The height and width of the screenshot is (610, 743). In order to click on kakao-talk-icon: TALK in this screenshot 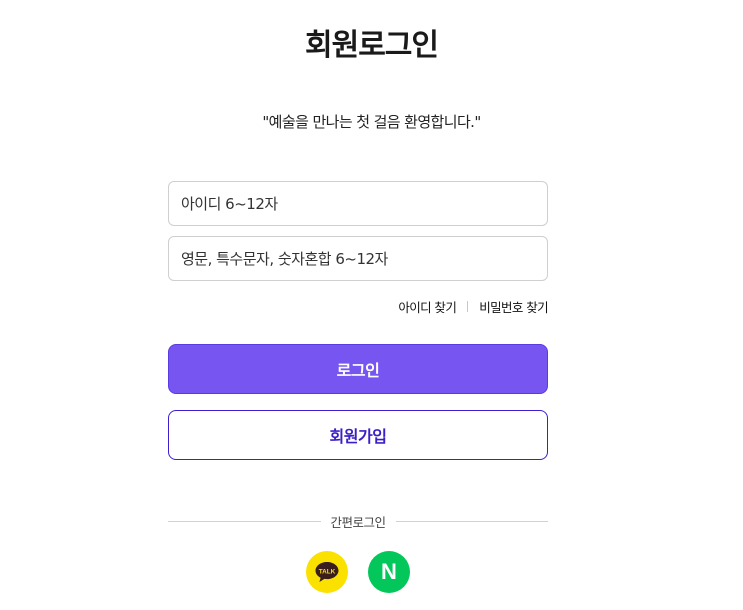, I will do `click(327, 572)`.